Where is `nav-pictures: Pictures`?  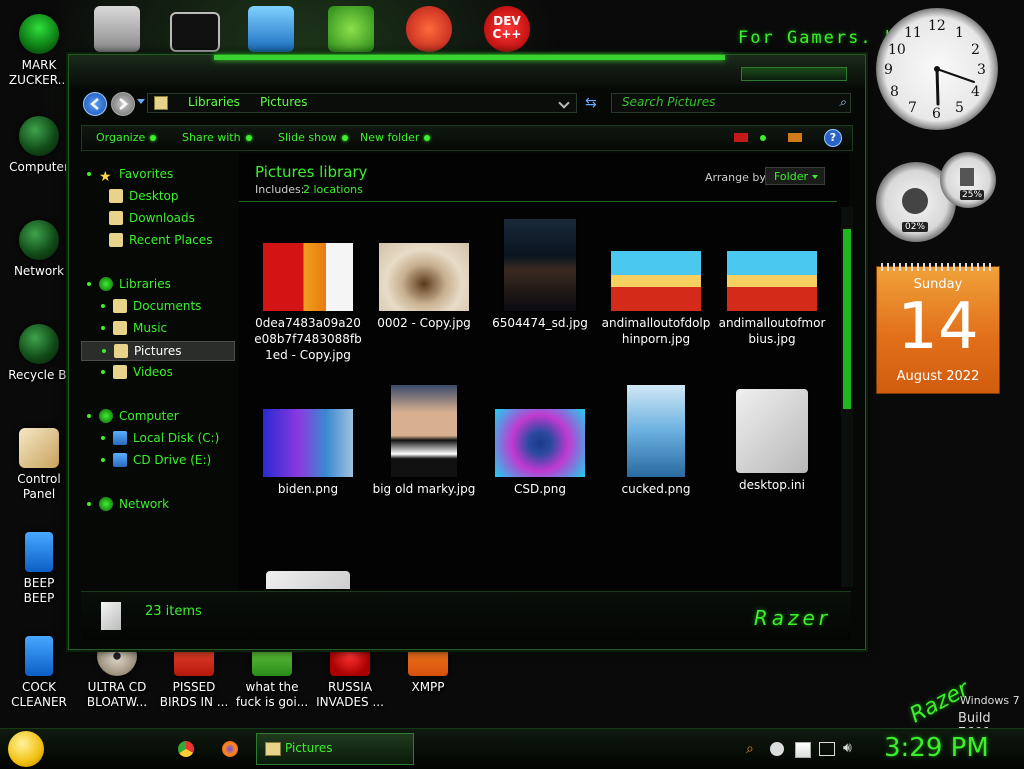
nav-pictures: Pictures is located at coordinates (158, 351).